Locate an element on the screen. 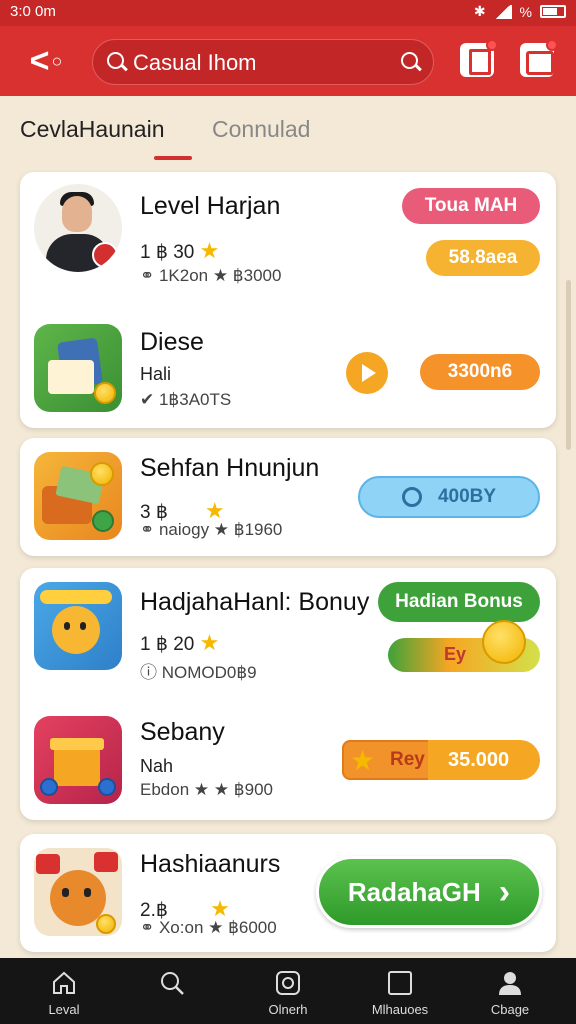 The image size is (576, 1024). item-title: Hashiaanurs is located at coordinates (210, 864).